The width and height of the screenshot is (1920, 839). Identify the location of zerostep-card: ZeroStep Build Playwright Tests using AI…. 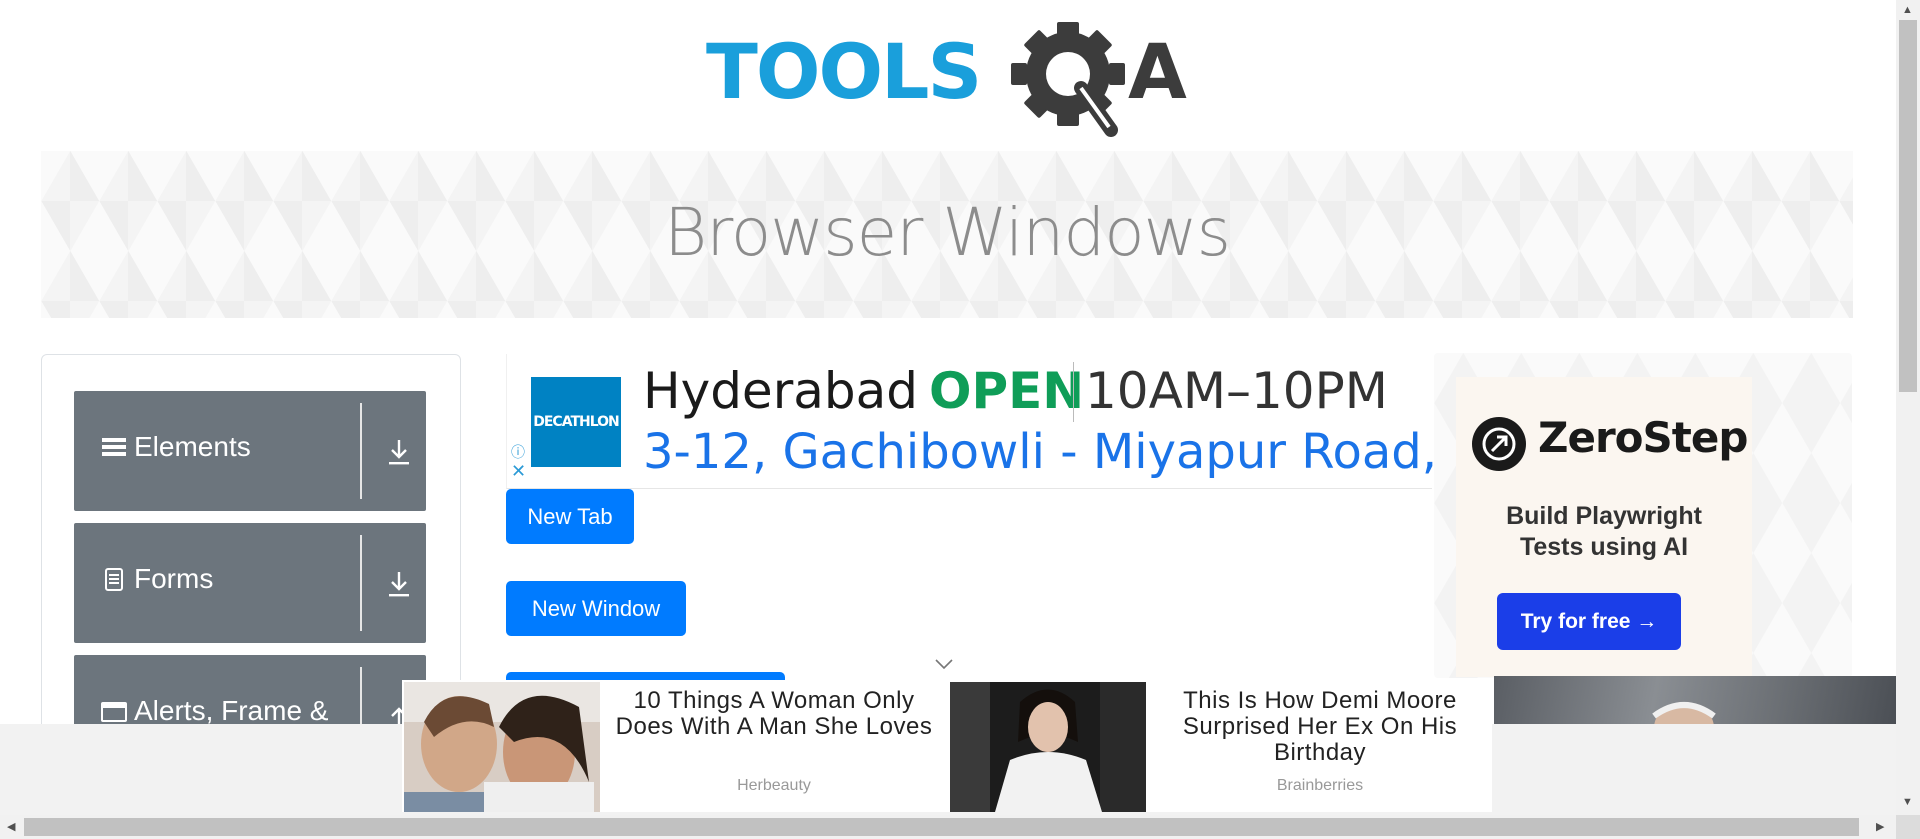
(1604, 527).